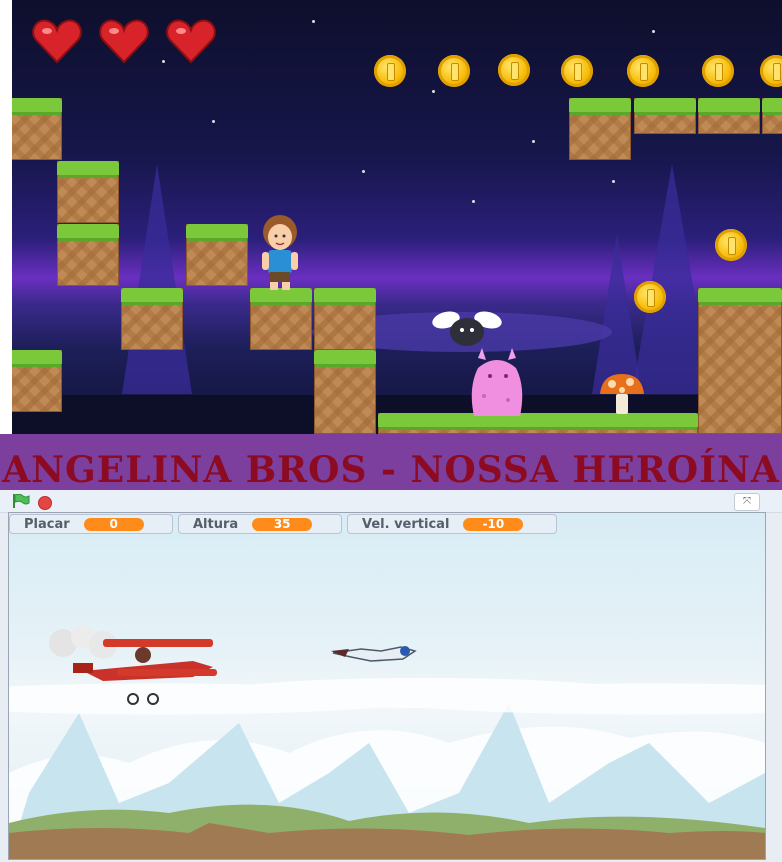  I want to click on monitor-label: Placar, so click(47, 524).